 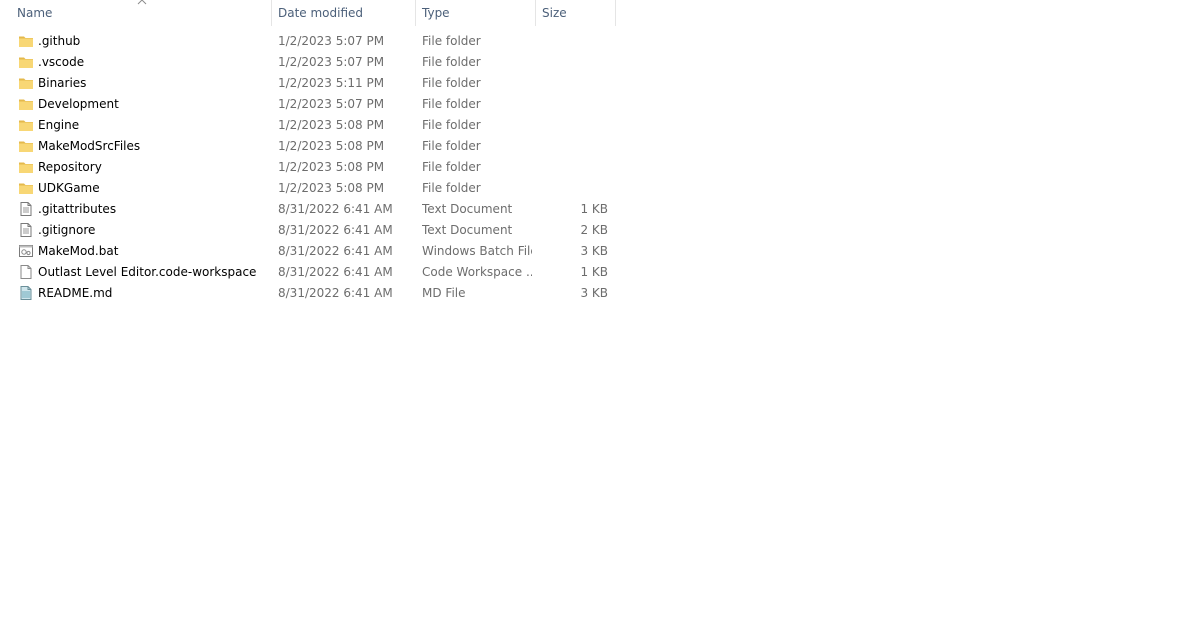 I want to click on file-name: MakeMod.bat, so click(x=78, y=251).